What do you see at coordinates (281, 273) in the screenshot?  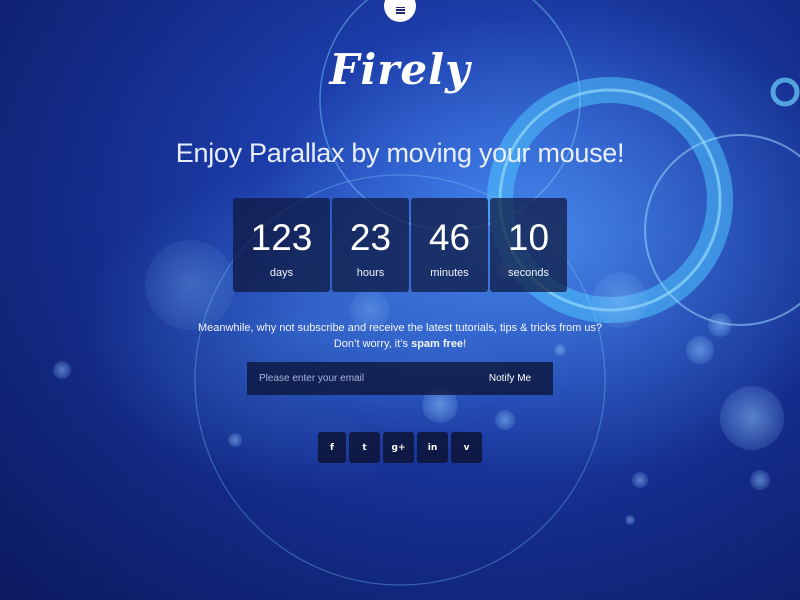 I see `countdown-label: days` at bounding box center [281, 273].